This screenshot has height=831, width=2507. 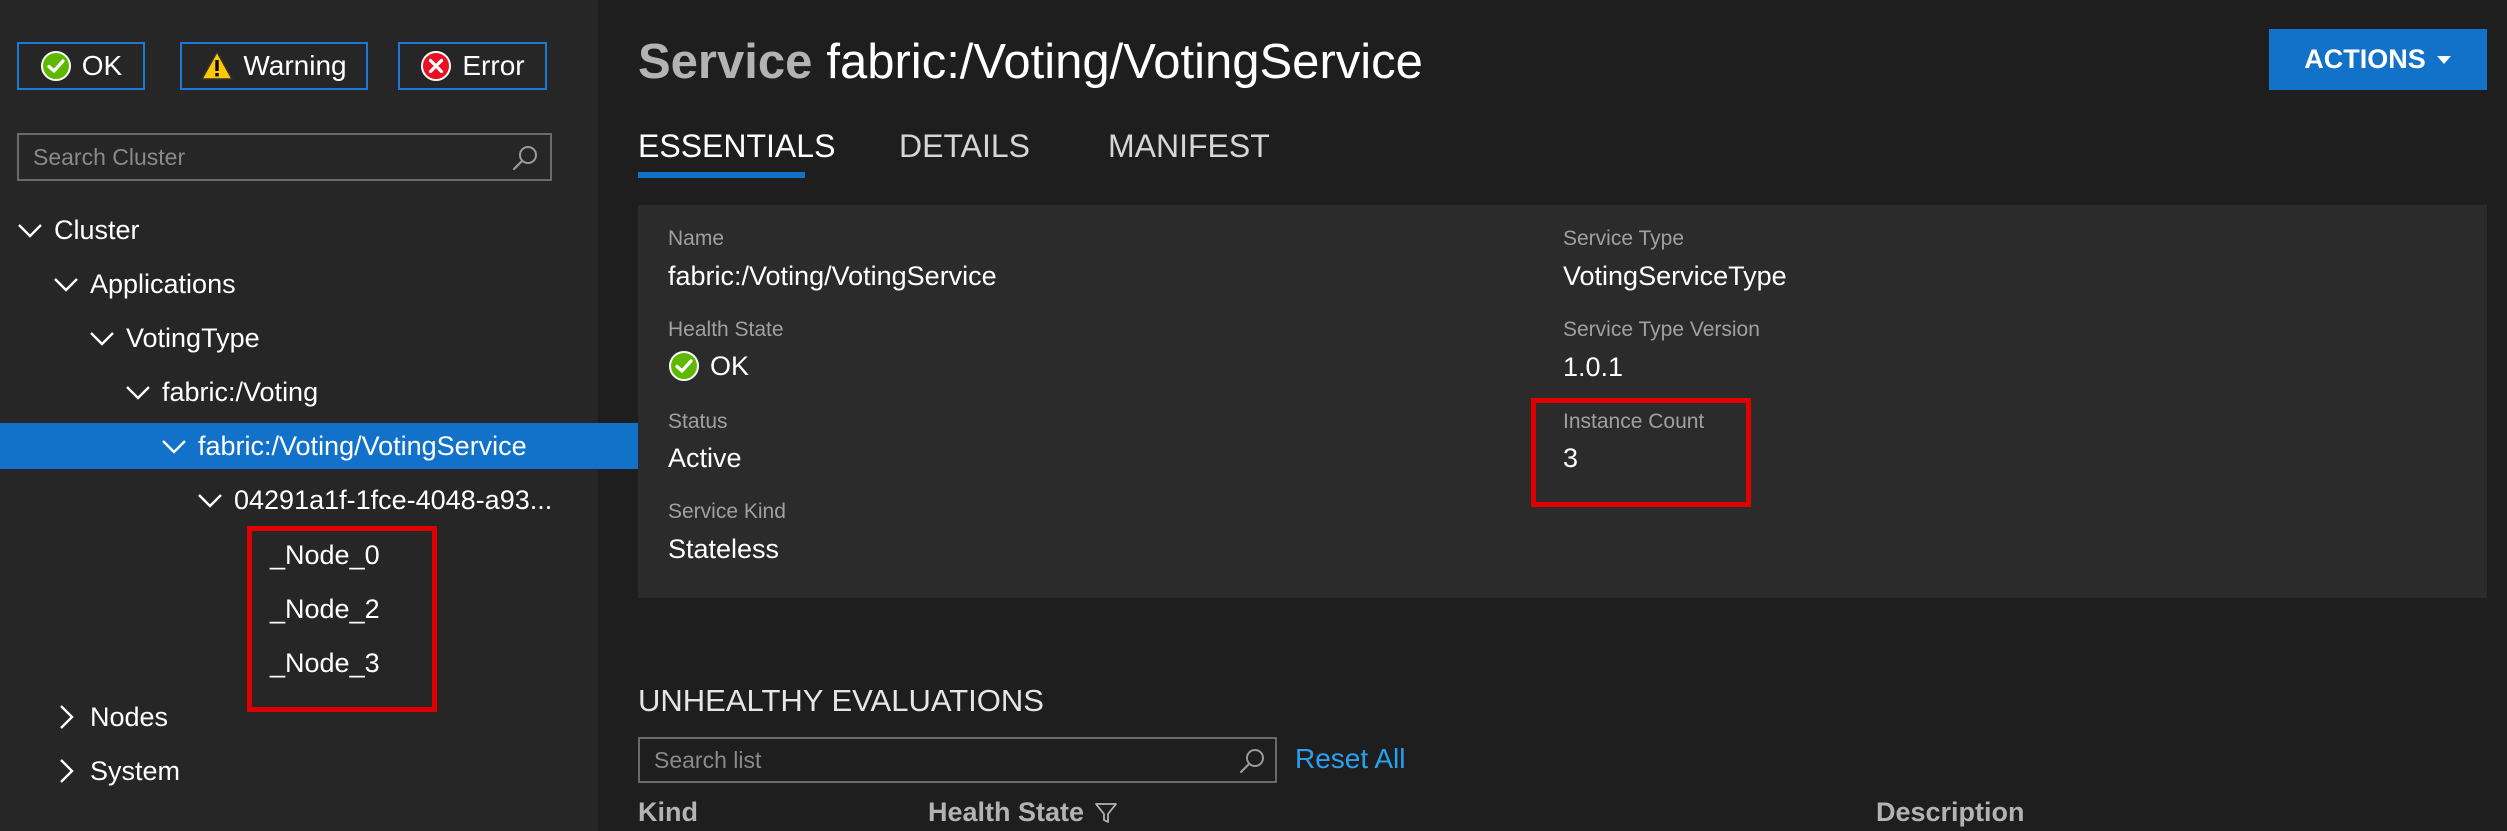 I want to click on column-header-description: Description, so click(x=1950, y=812).